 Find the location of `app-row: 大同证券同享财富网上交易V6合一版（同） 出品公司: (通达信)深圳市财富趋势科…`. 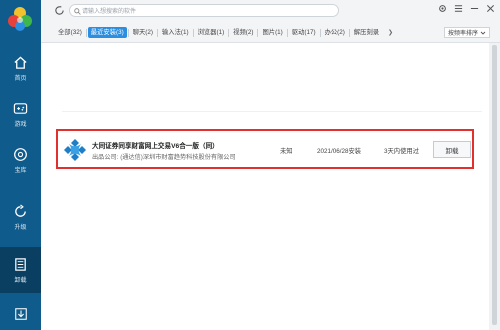

app-row: 大同证券同享财富网上交易V6合一版（同） 出品公司: (通达信)深圳市财富趋势科… is located at coordinates (265, 149).